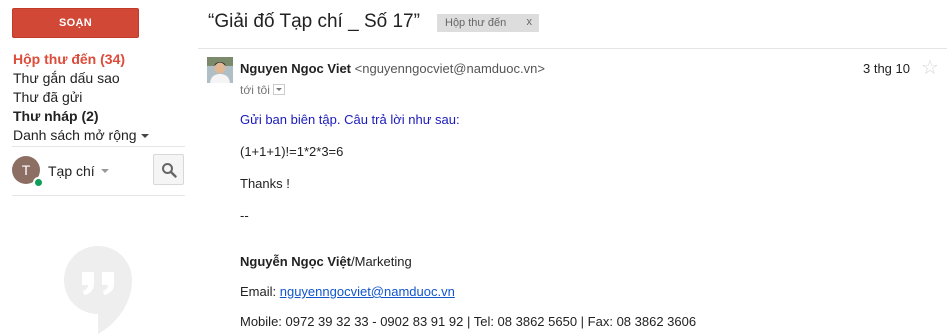 This screenshot has height=334, width=947. Describe the element at coordinates (314, 21) in the screenshot. I see `thread-subject: “Giải đố Tạp chí _ Số 17”` at that location.